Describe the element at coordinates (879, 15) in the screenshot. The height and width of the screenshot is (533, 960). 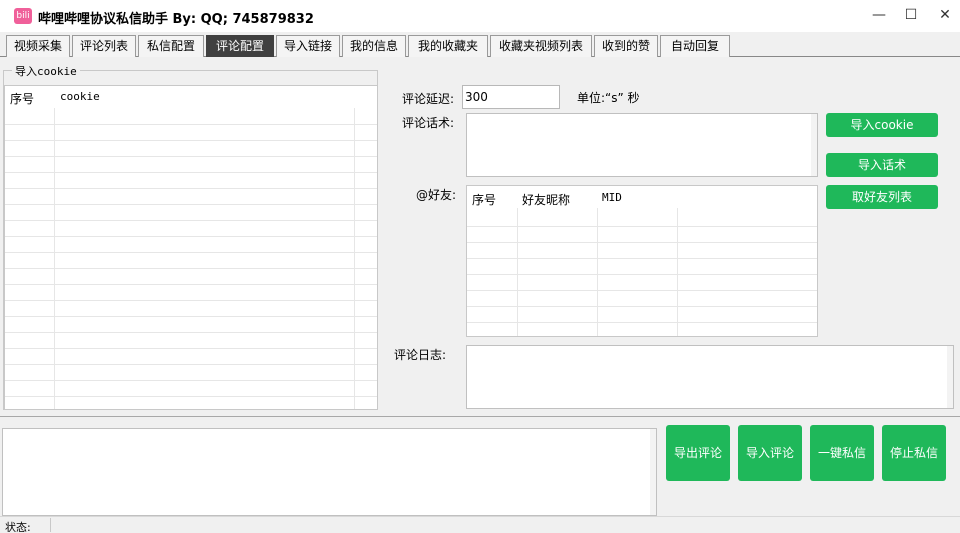
I see `minimize-icon: —` at that location.